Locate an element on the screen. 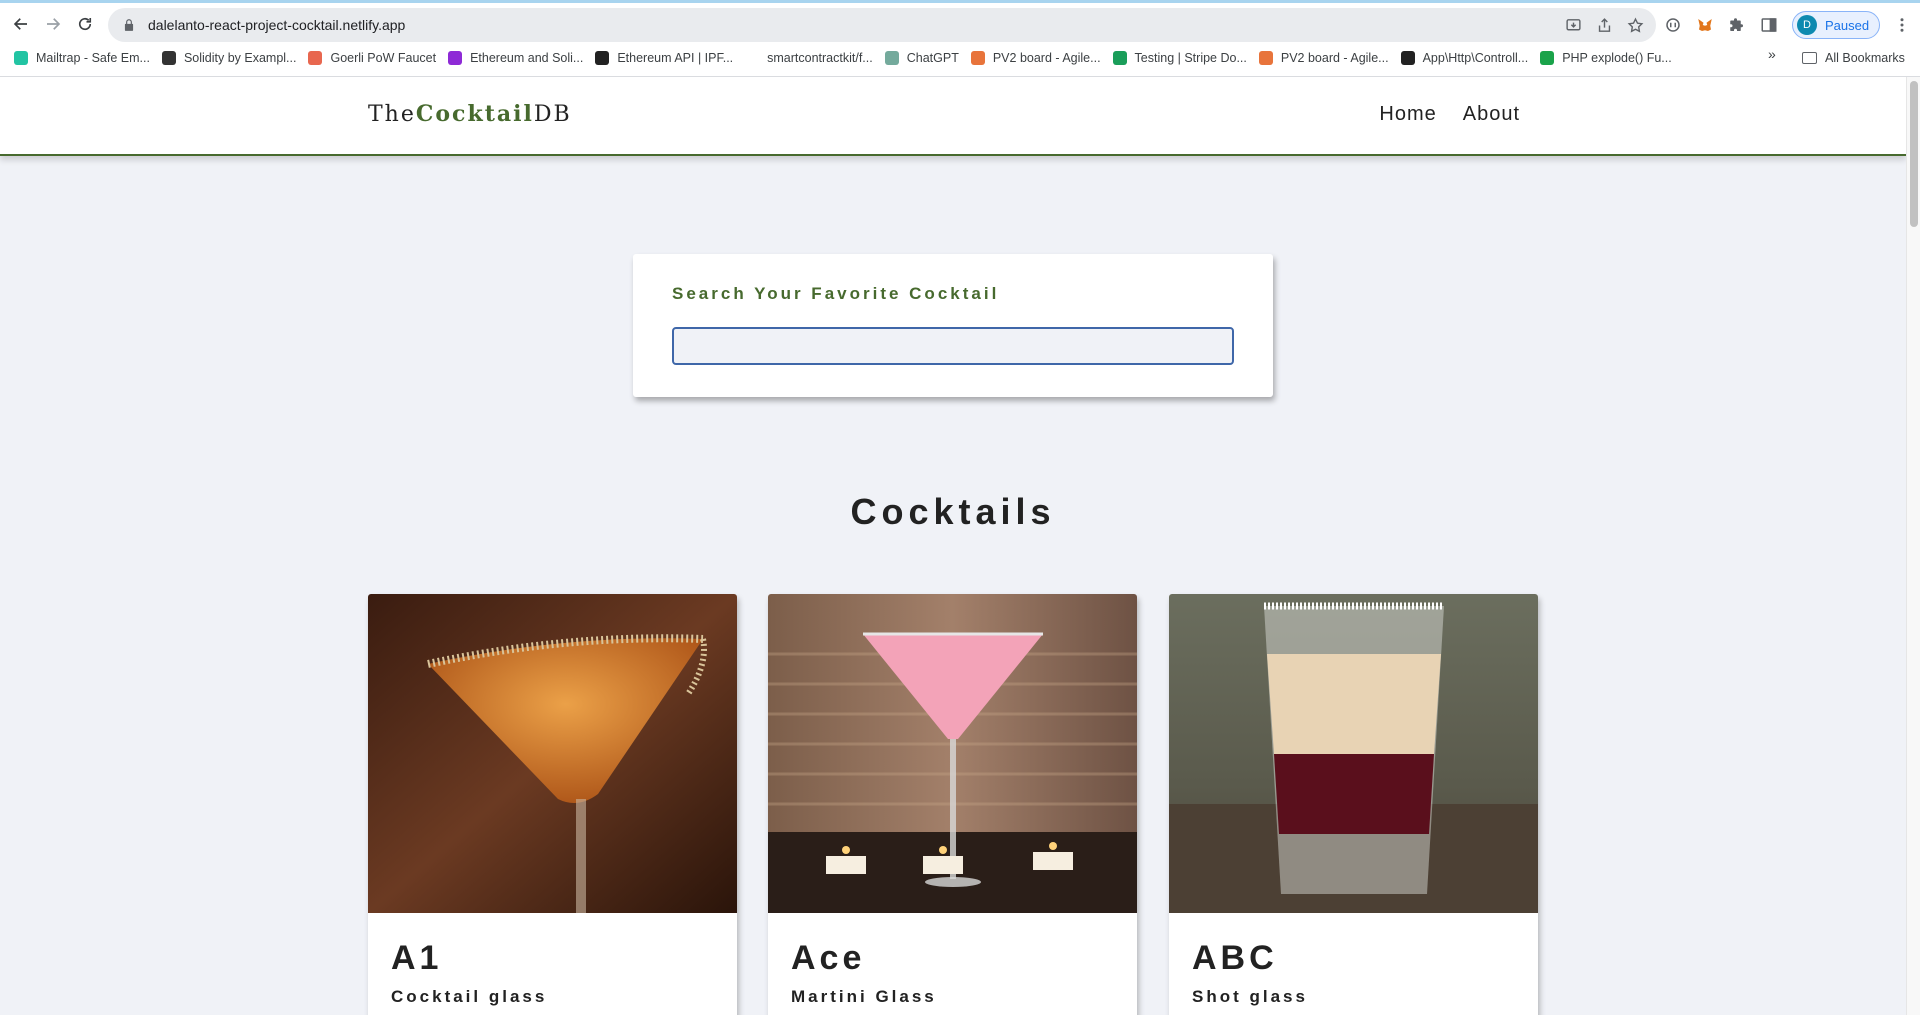 The height and width of the screenshot is (1015, 1920). section-title: Cocktails is located at coordinates (953, 511).